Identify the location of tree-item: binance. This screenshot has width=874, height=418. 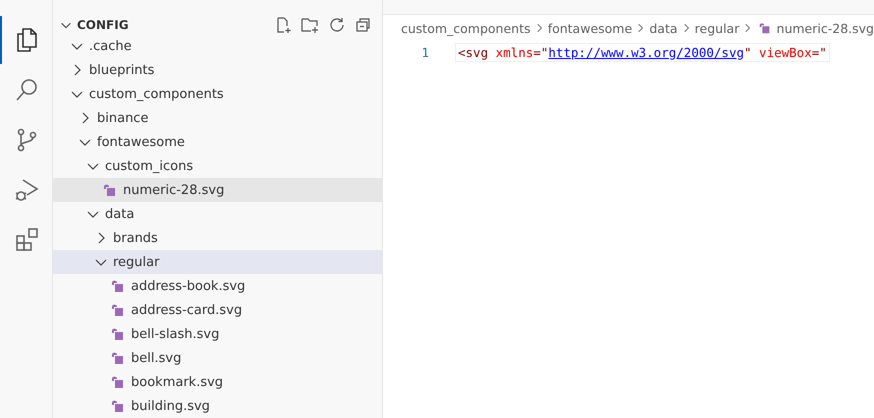
(217, 118).